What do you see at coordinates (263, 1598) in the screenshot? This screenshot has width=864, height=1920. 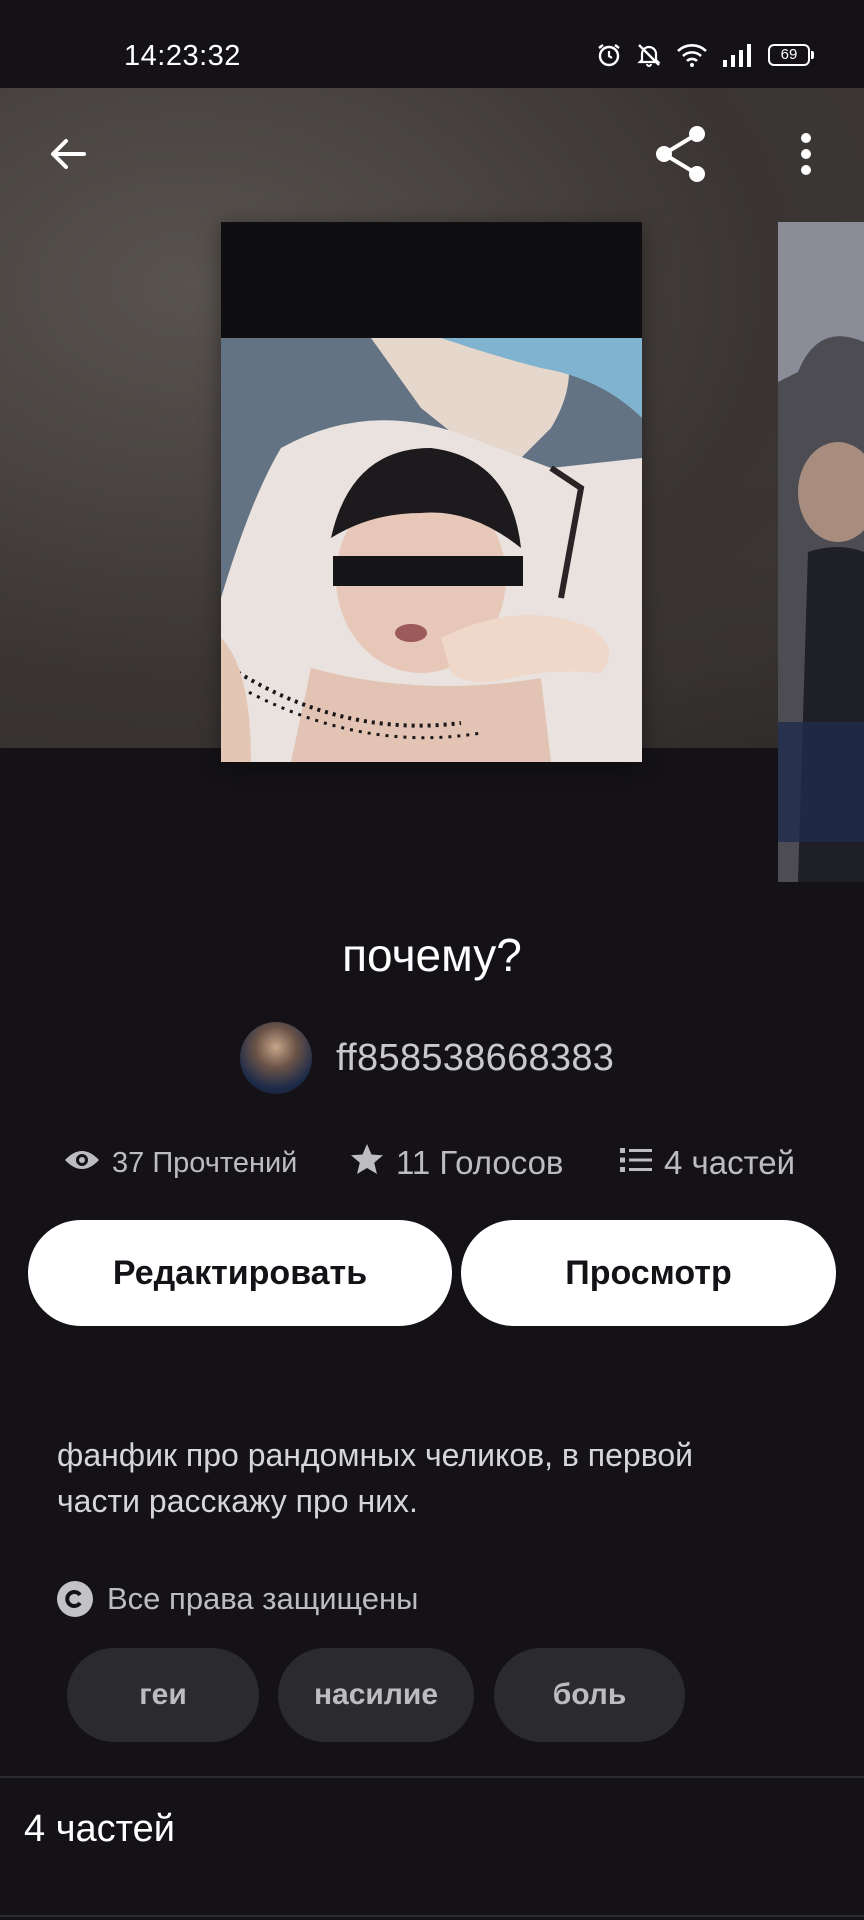 I see `copyright-label: Все права защищены` at bounding box center [263, 1598].